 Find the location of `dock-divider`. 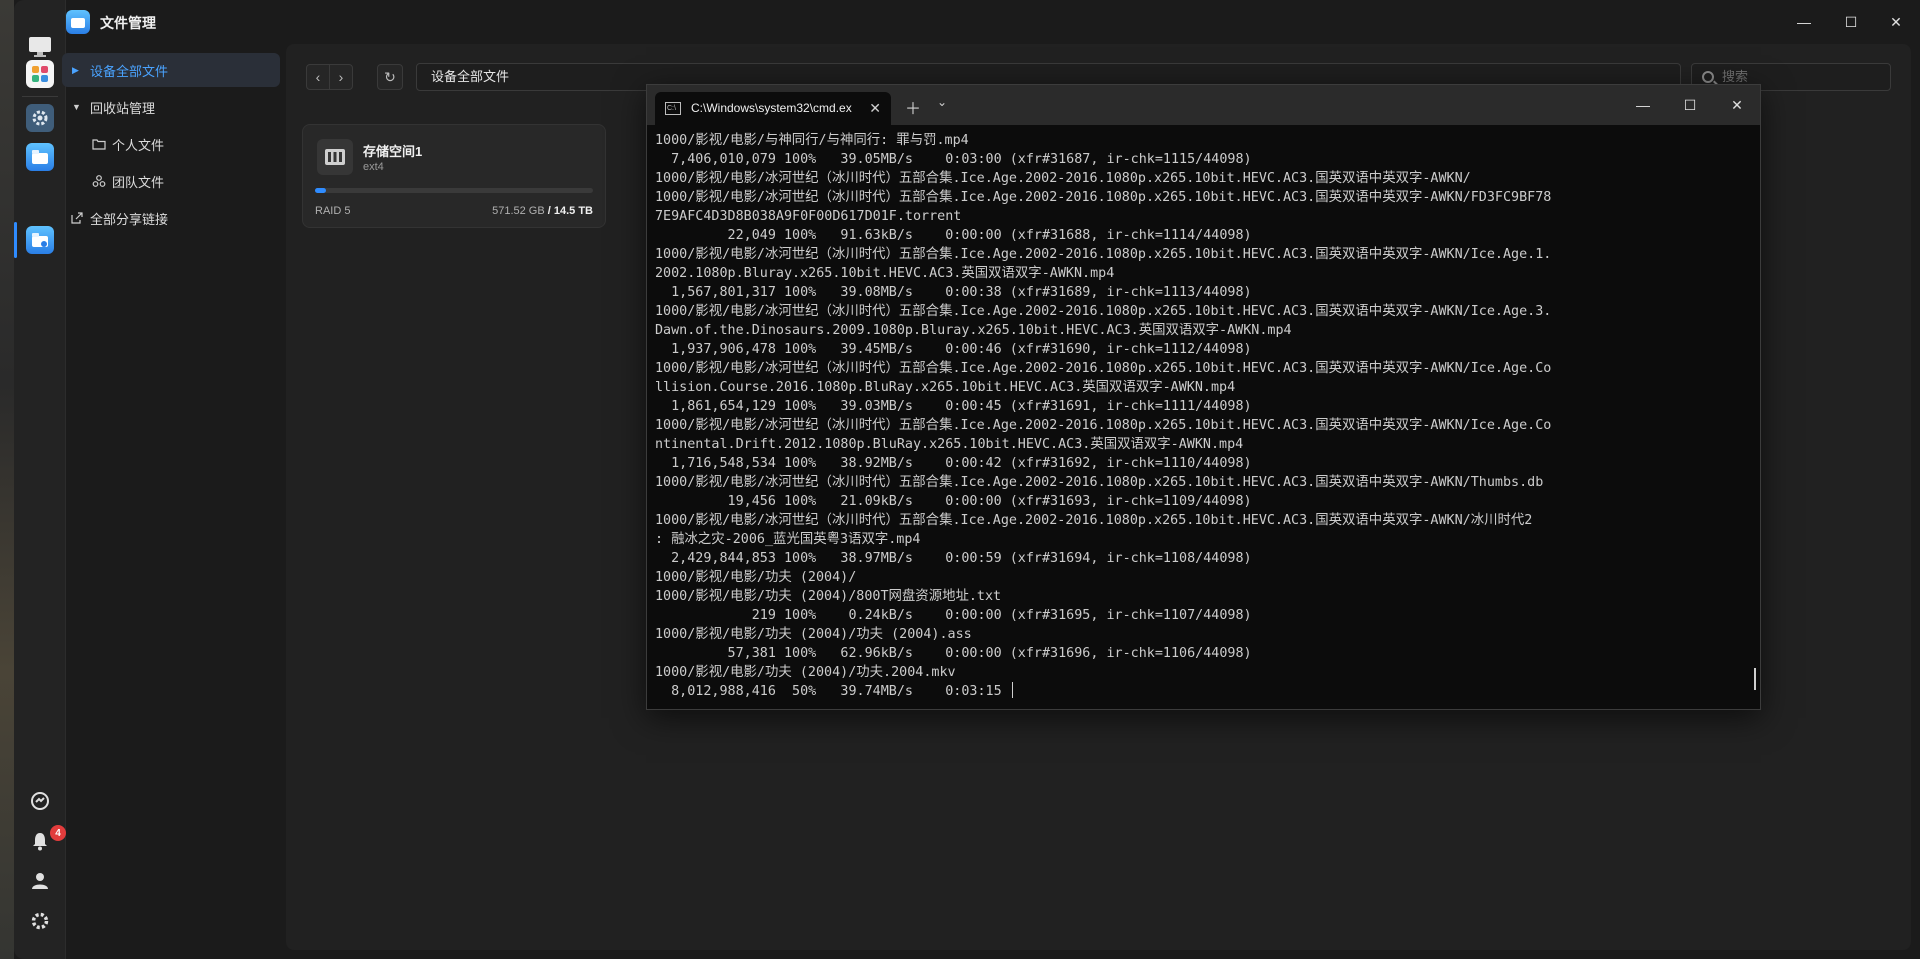

dock-divider is located at coordinates (40, 96).